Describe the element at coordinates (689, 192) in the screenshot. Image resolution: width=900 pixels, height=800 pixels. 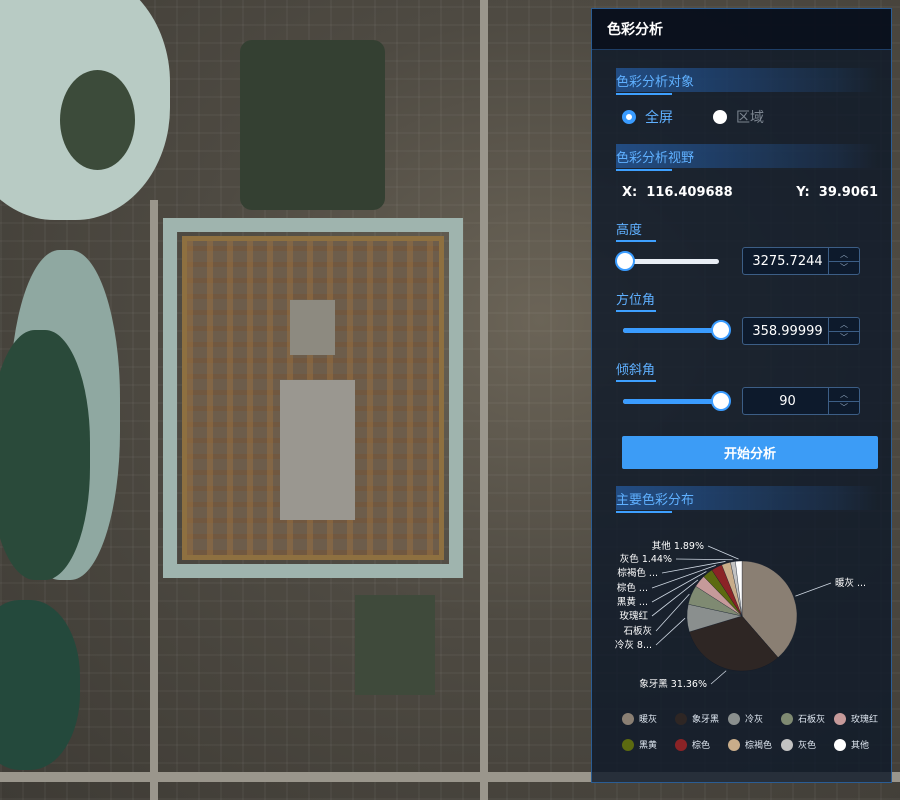
I see `coord-x-value: 116.409688` at that location.